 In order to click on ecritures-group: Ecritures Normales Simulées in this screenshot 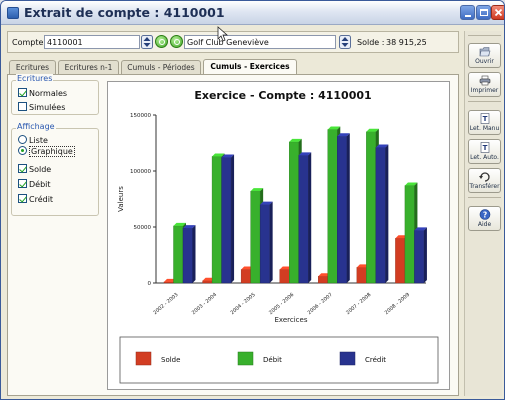, I will do `click(55, 94)`.